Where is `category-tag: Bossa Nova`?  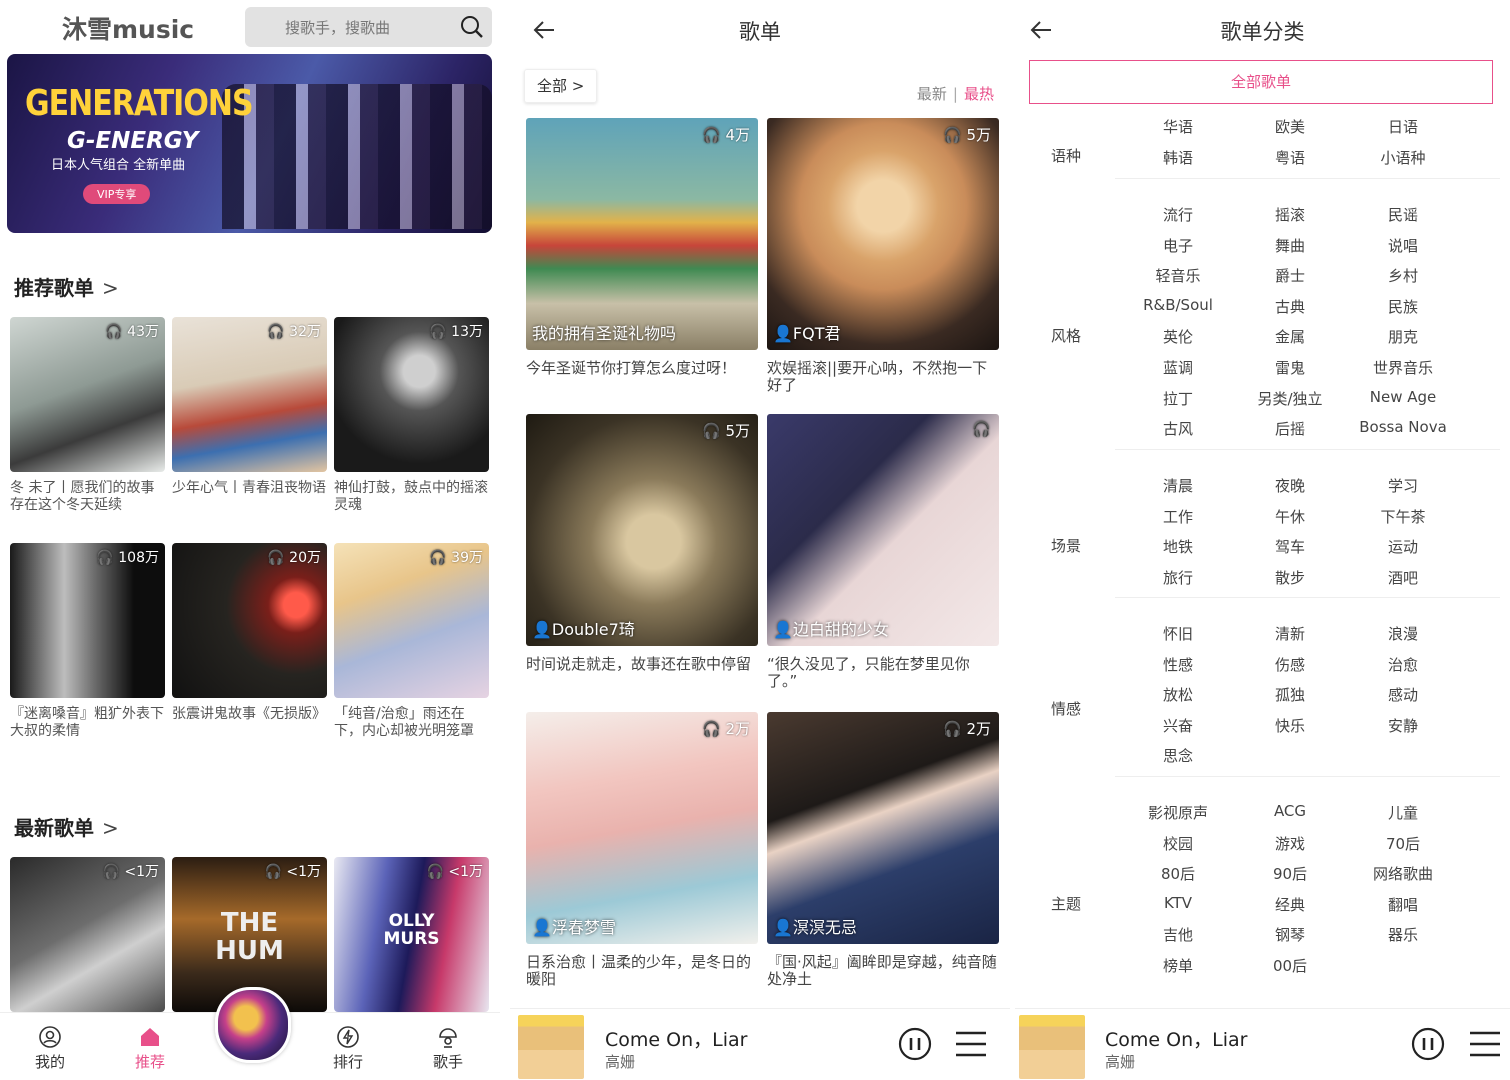
category-tag: Bossa Nova is located at coordinates (1403, 427).